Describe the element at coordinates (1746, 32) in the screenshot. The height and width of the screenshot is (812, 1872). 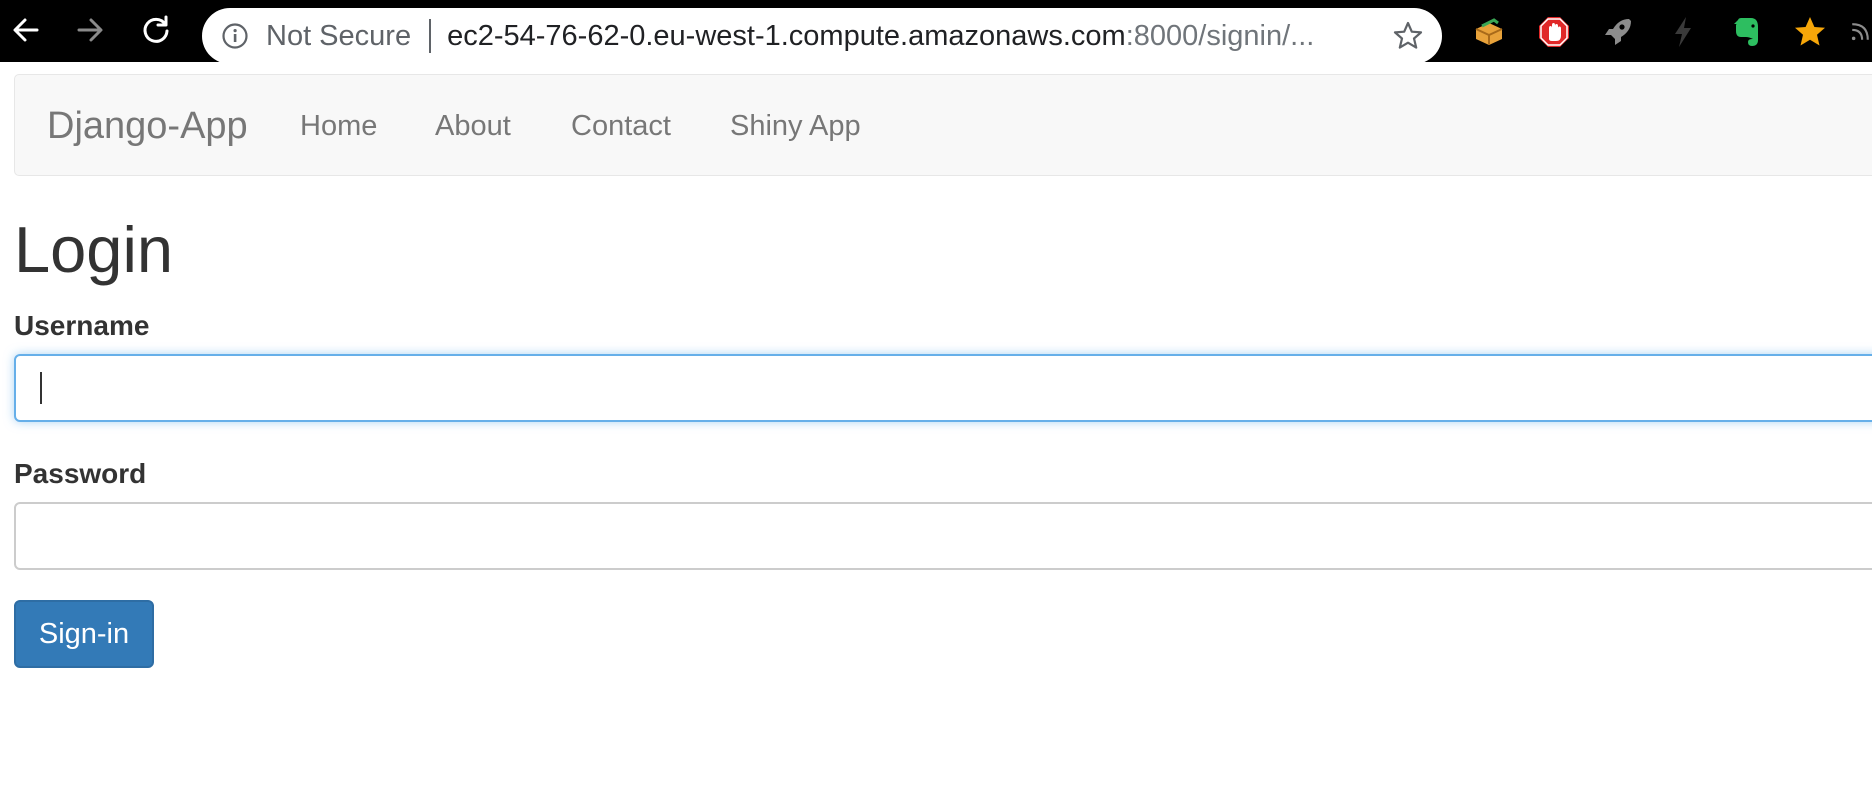
I see `evernote-icon` at that location.